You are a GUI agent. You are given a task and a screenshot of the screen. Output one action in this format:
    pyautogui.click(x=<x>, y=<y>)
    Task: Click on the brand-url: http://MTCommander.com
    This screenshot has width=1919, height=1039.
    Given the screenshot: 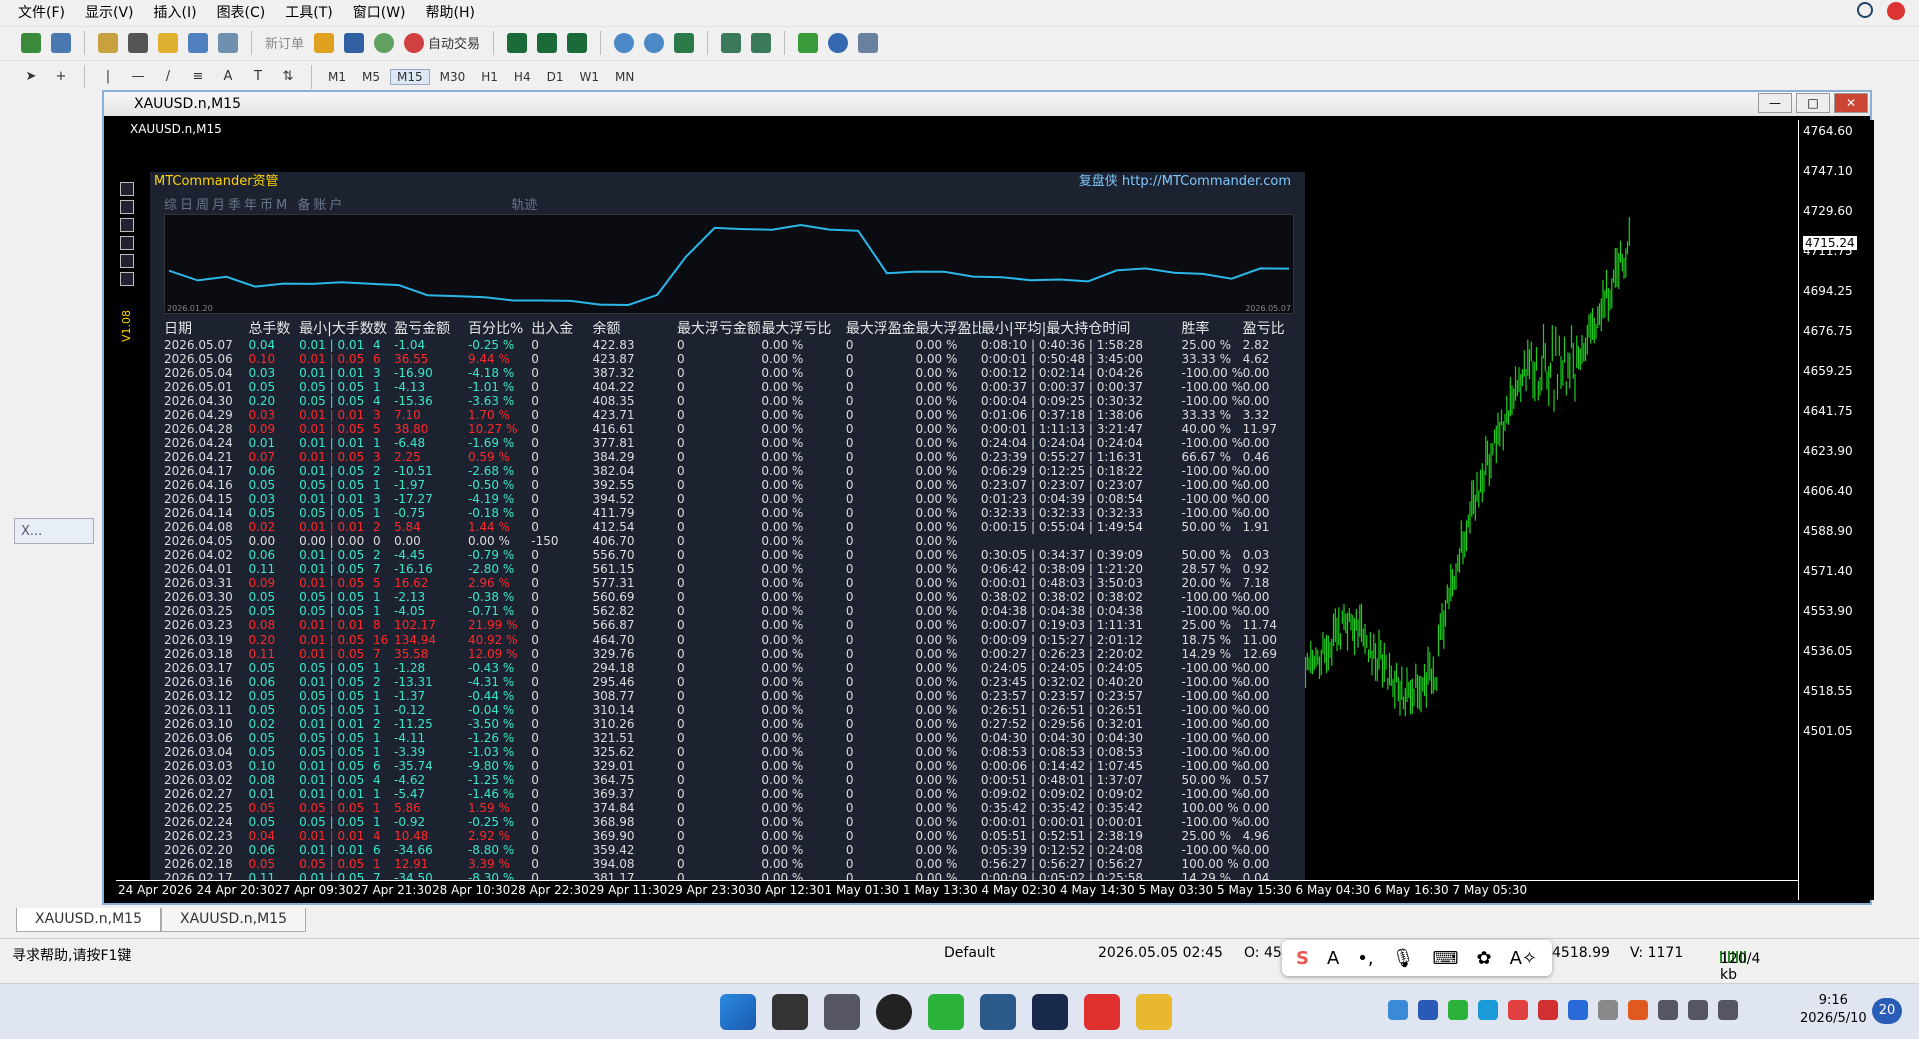 What is the action you would take?
    pyautogui.click(x=1206, y=181)
    